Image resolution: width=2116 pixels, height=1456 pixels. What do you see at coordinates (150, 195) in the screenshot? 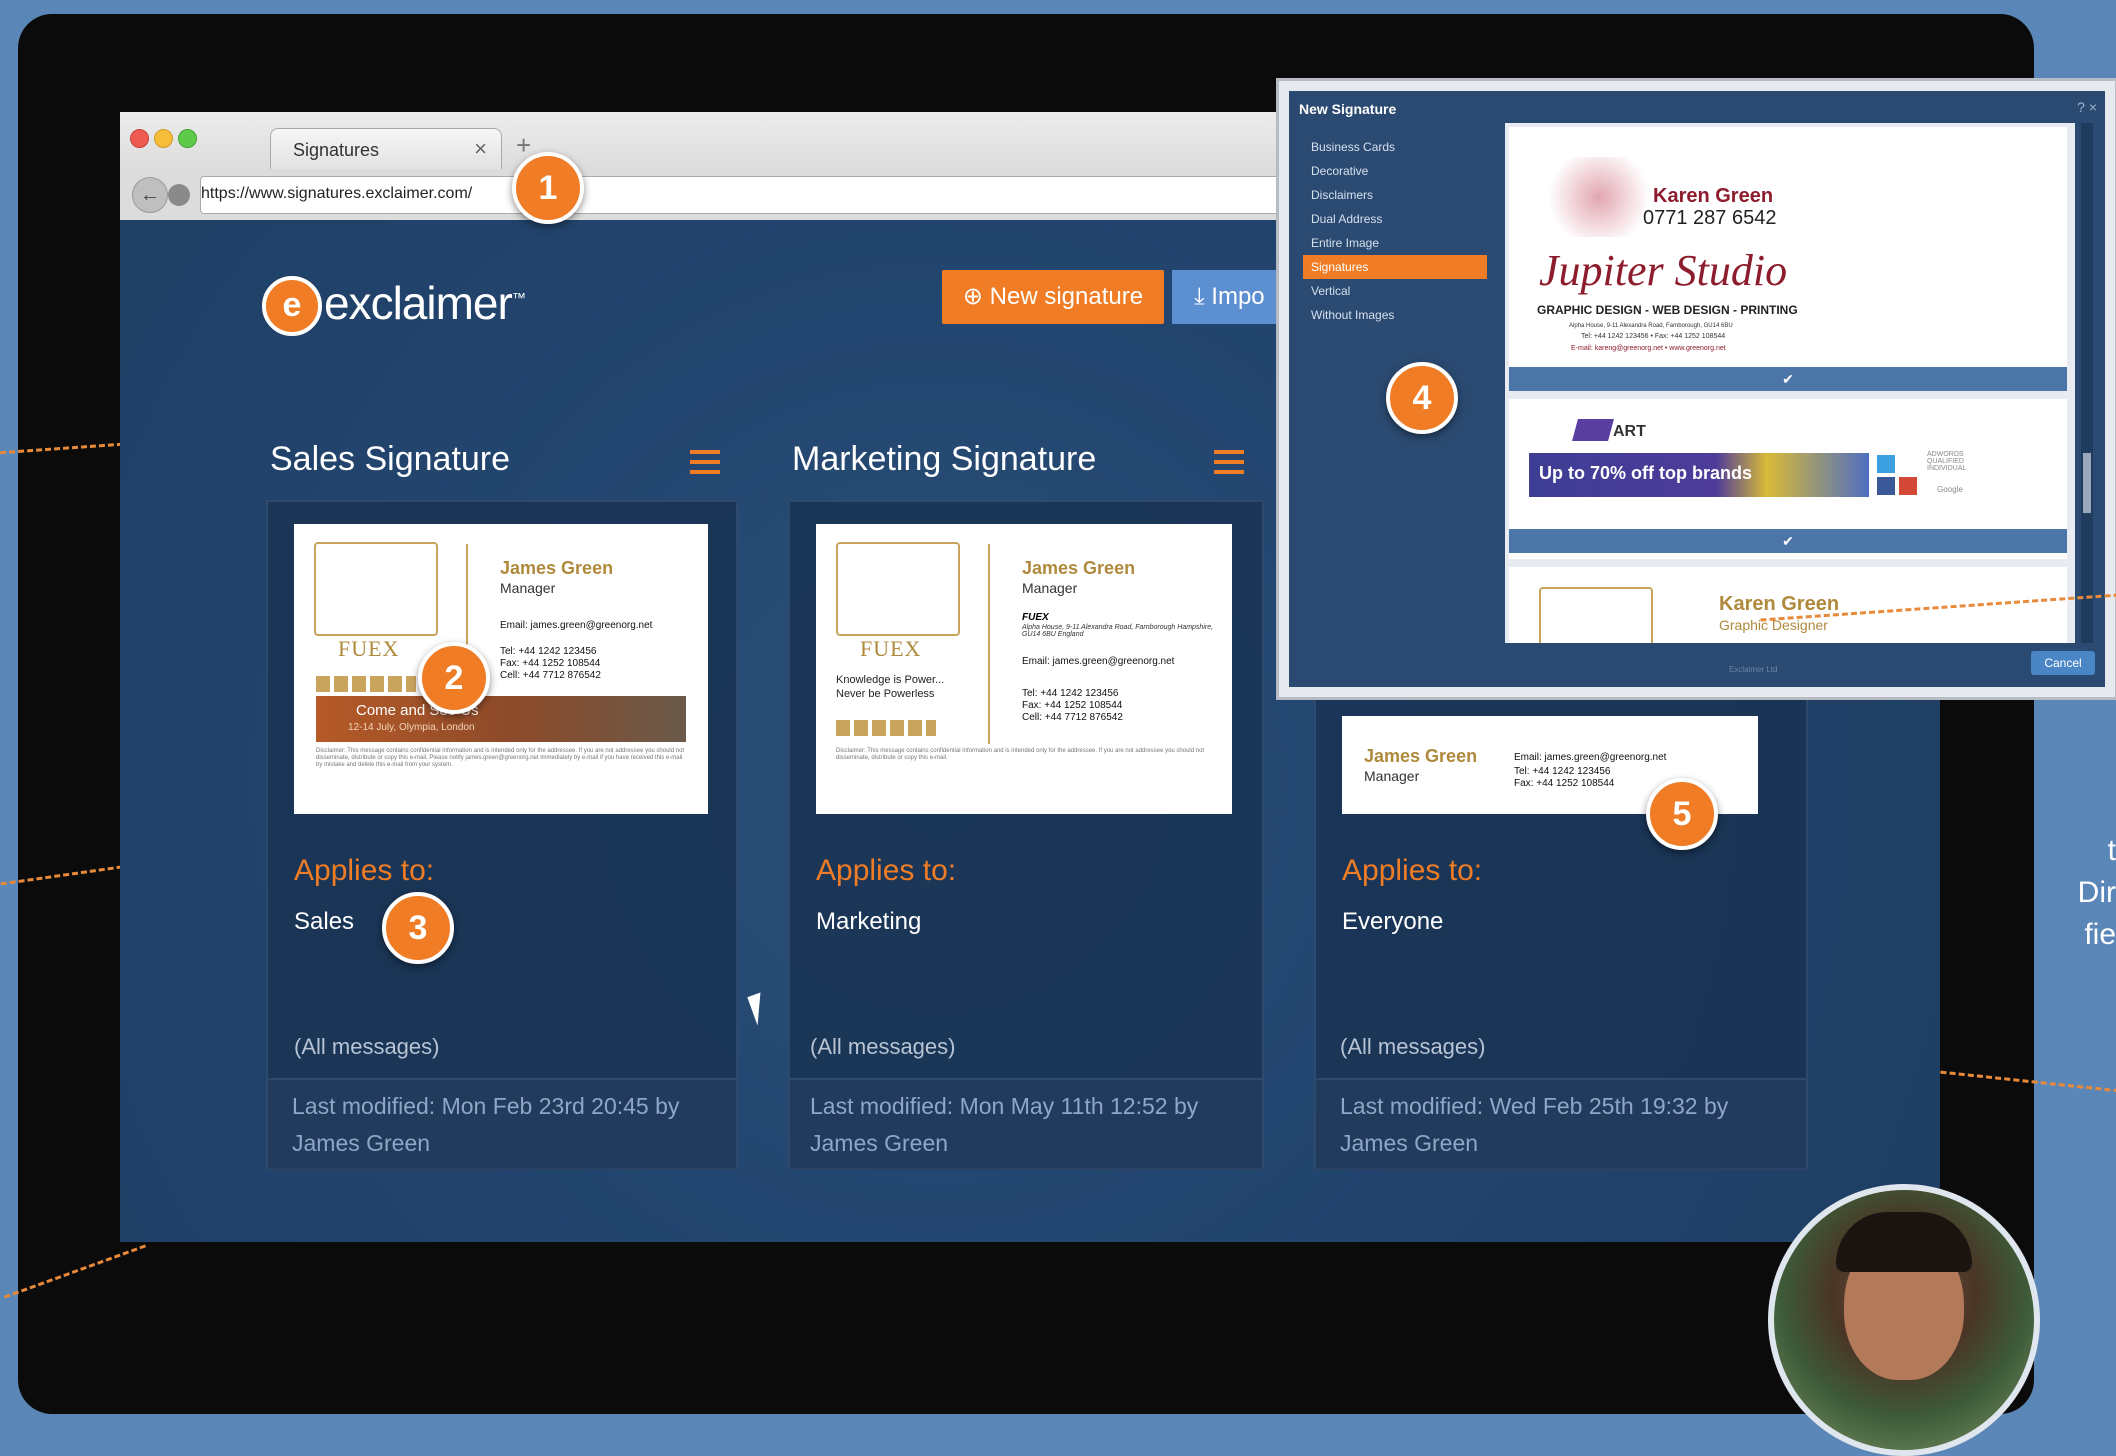
I see `back-arrow-icon: ←` at bounding box center [150, 195].